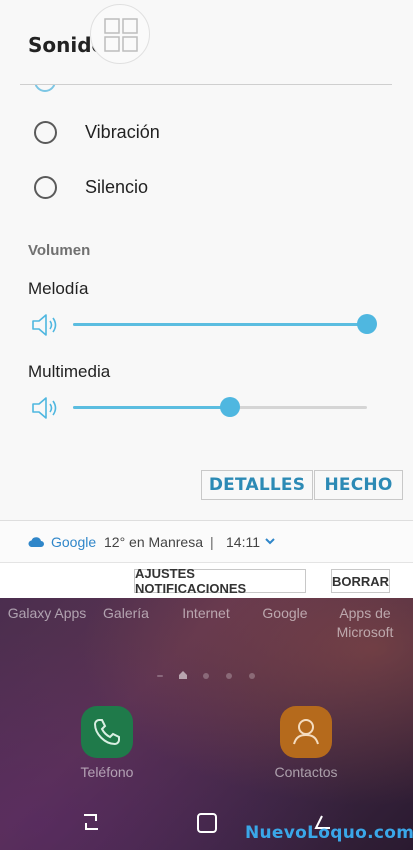 The height and width of the screenshot is (850, 413). Describe the element at coordinates (45, 132) in the screenshot. I see `vibration-radio` at that location.